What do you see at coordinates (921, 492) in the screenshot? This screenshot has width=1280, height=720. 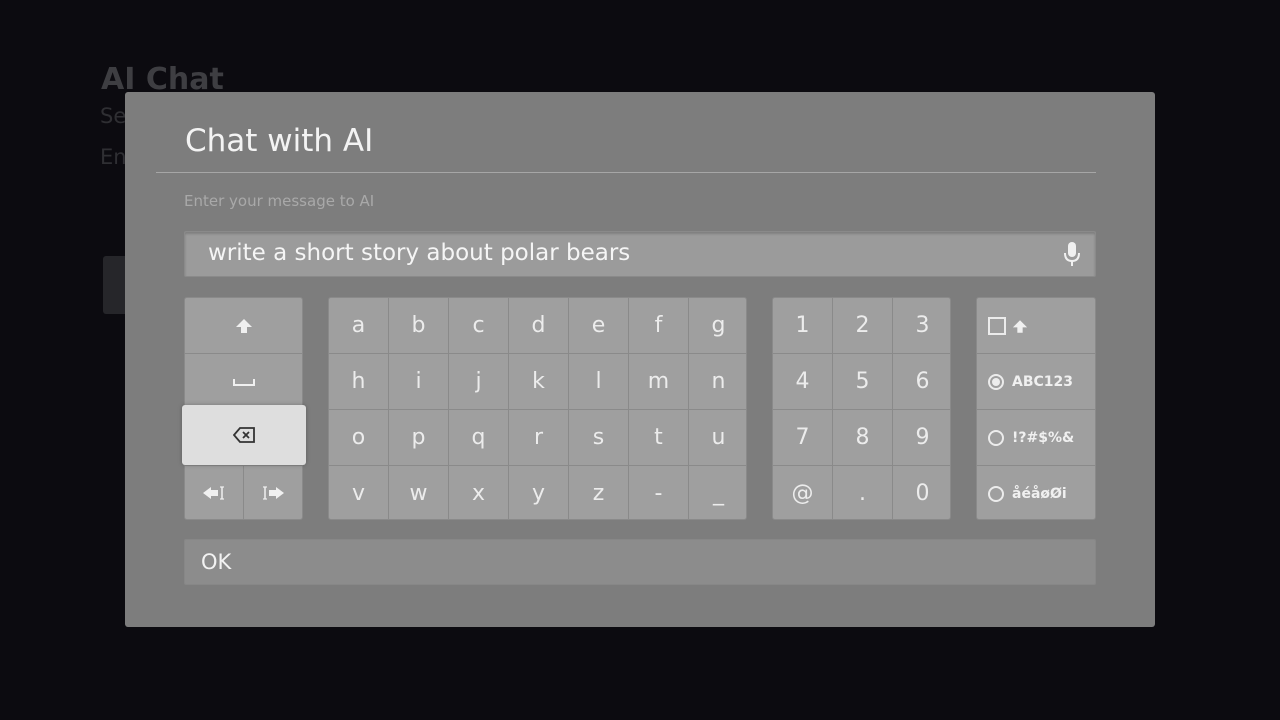 I see `keyboard-key: 0` at bounding box center [921, 492].